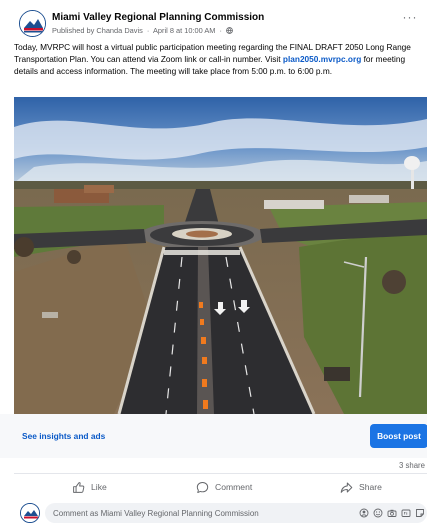 This screenshot has width=427, height=527. What do you see at coordinates (97, 30) in the screenshot?
I see `published-by: Published by Chanda Davis` at bounding box center [97, 30].